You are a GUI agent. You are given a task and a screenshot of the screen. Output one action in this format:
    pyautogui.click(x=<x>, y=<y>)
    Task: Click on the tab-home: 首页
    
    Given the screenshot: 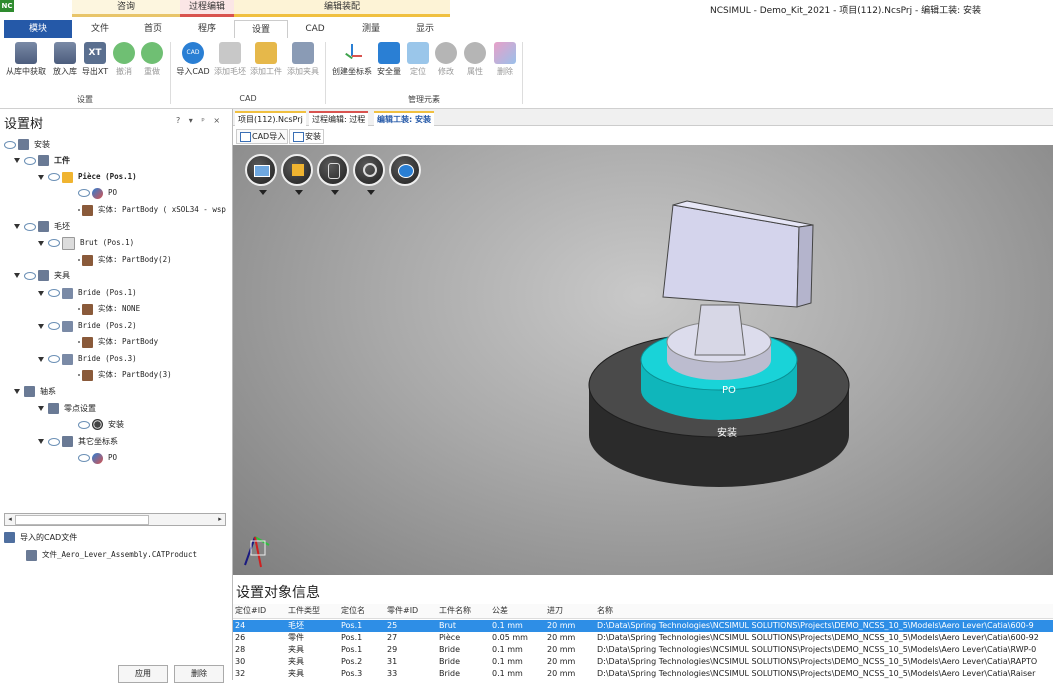 What is the action you would take?
    pyautogui.click(x=153, y=29)
    